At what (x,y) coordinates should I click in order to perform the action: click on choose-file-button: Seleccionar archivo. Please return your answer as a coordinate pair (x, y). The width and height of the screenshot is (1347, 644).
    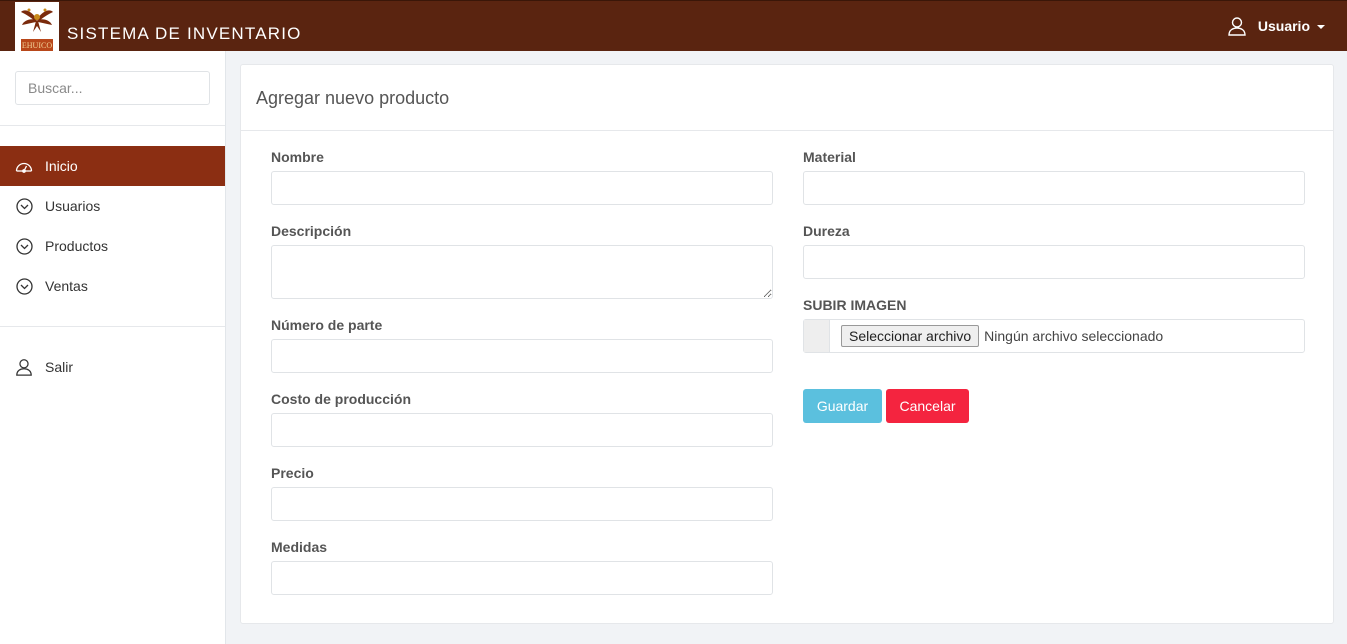
    Looking at the image, I should click on (910, 336).